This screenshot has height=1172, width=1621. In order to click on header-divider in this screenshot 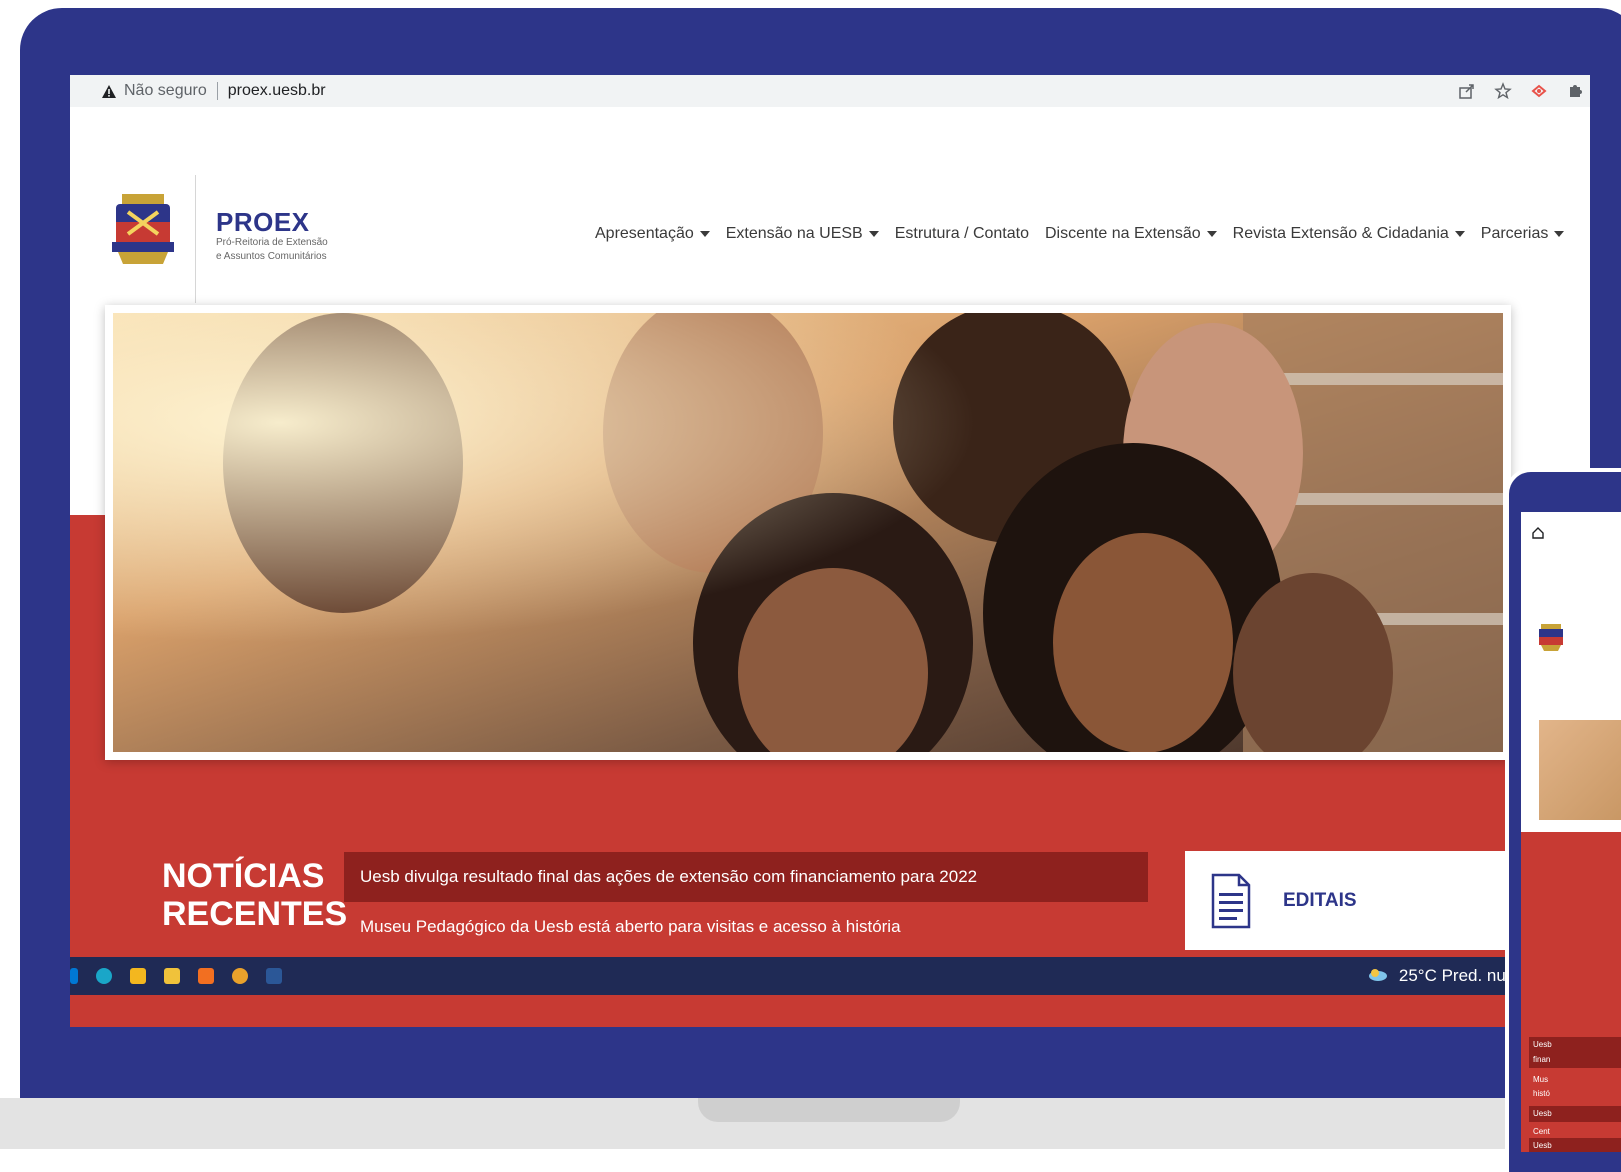, I will do `click(195, 239)`.